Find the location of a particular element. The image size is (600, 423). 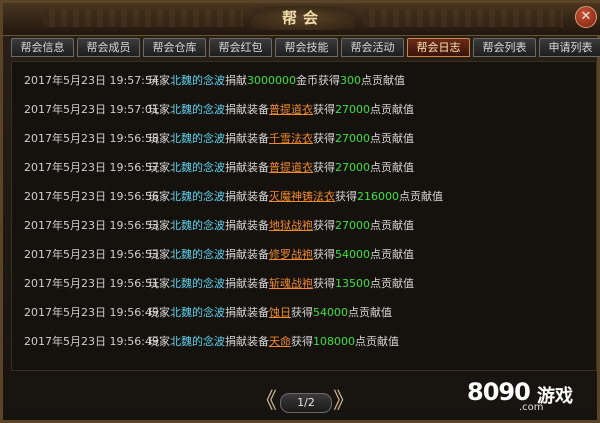

contribution-points: 216000 is located at coordinates (378, 196).